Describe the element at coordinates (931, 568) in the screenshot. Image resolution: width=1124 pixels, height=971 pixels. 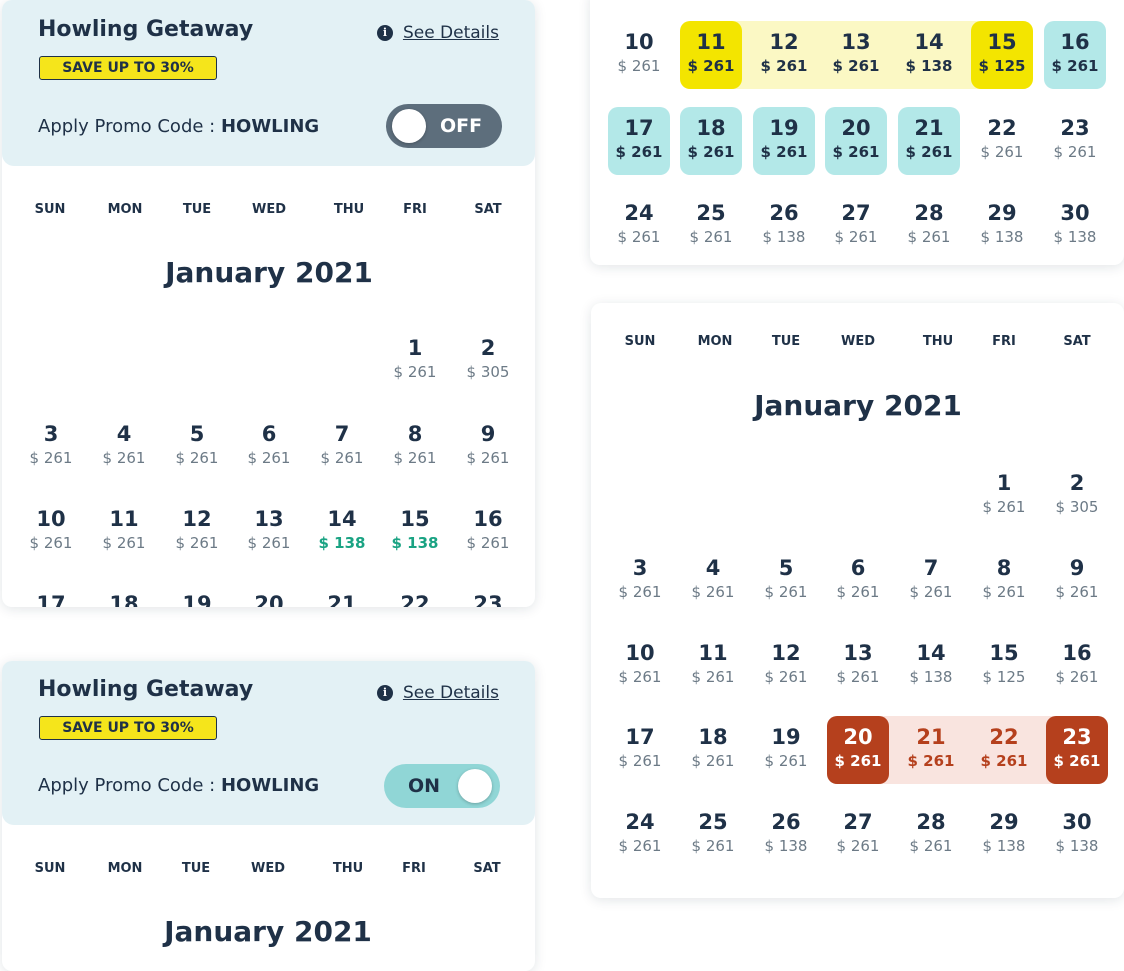
I see `day-number: 7` at that location.